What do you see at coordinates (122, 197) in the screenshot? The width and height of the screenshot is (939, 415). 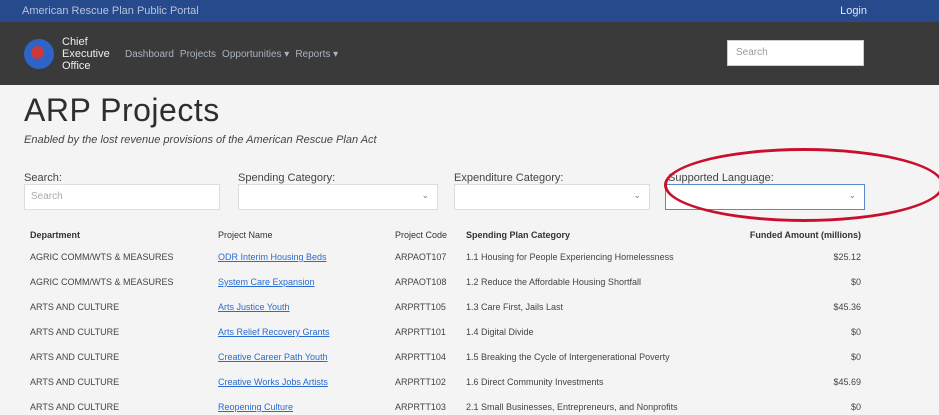 I see `search-input: Search` at bounding box center [122, 197].